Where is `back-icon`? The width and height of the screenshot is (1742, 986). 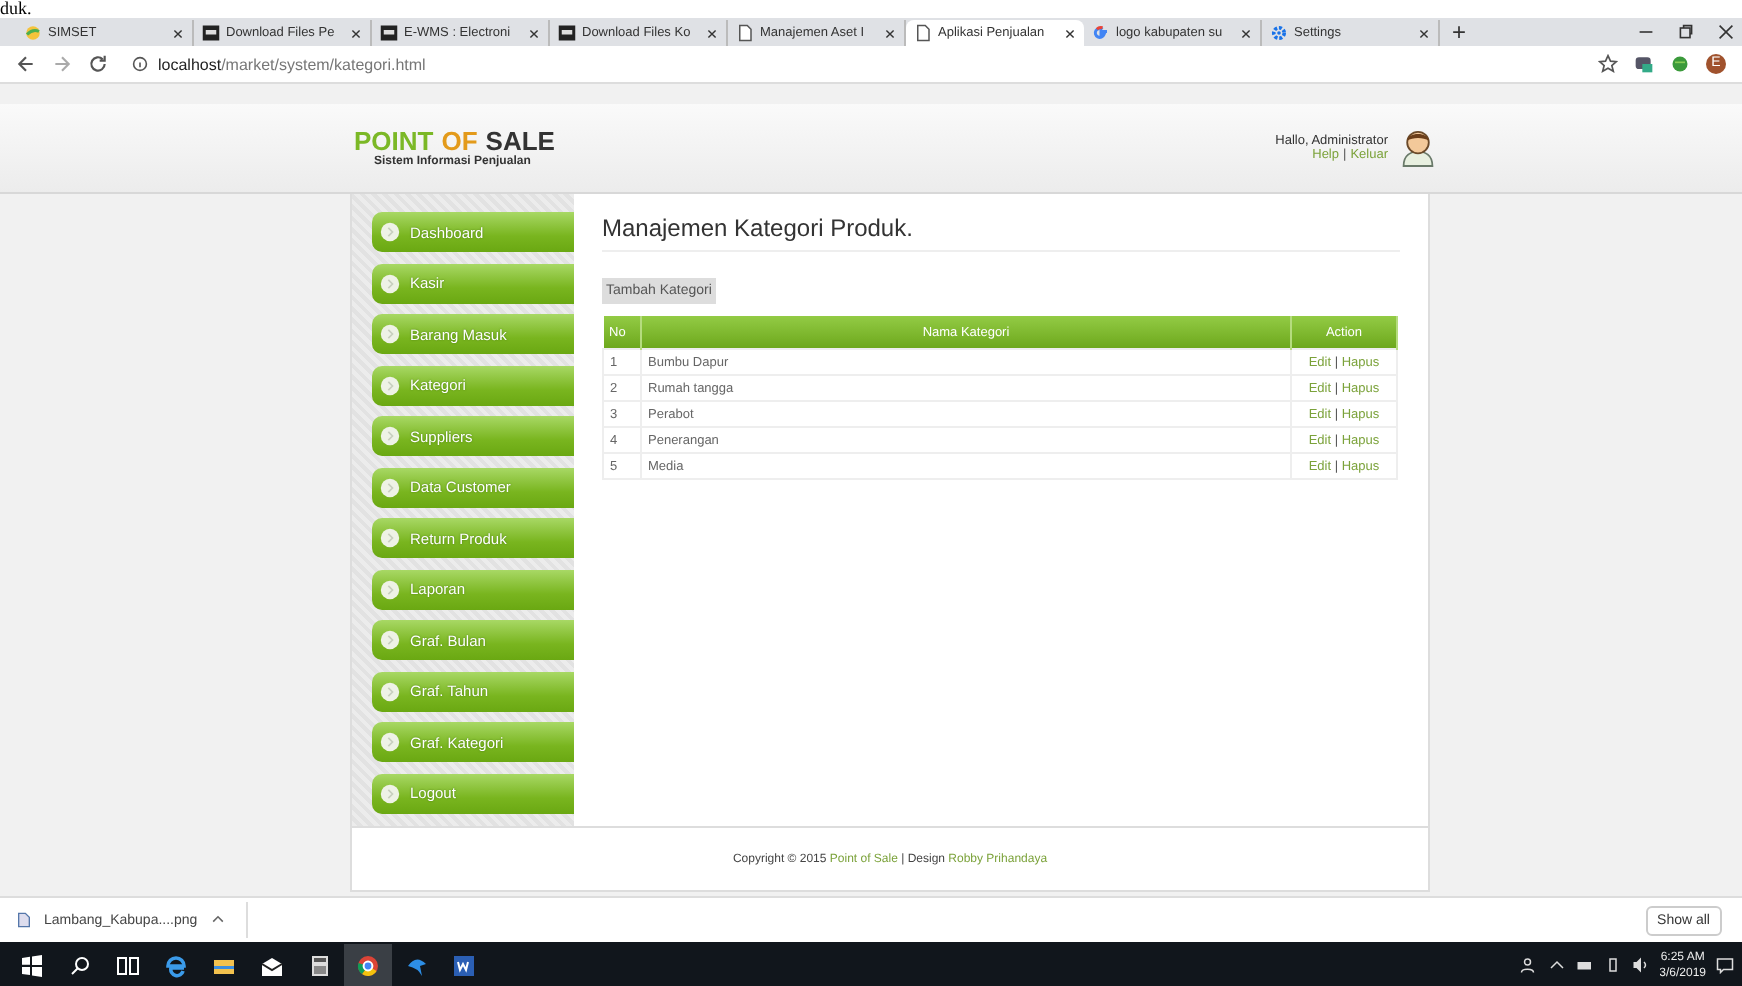
back-icon is located at coordinates (26, 64).